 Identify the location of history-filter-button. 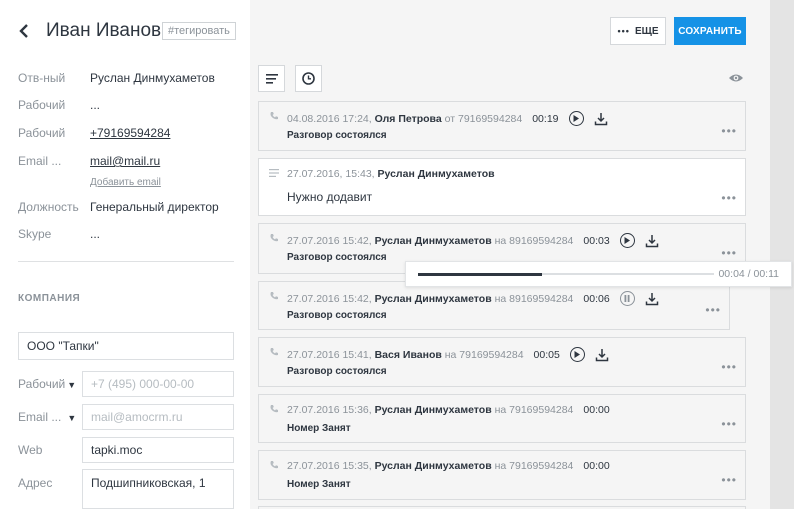
(308, 78).